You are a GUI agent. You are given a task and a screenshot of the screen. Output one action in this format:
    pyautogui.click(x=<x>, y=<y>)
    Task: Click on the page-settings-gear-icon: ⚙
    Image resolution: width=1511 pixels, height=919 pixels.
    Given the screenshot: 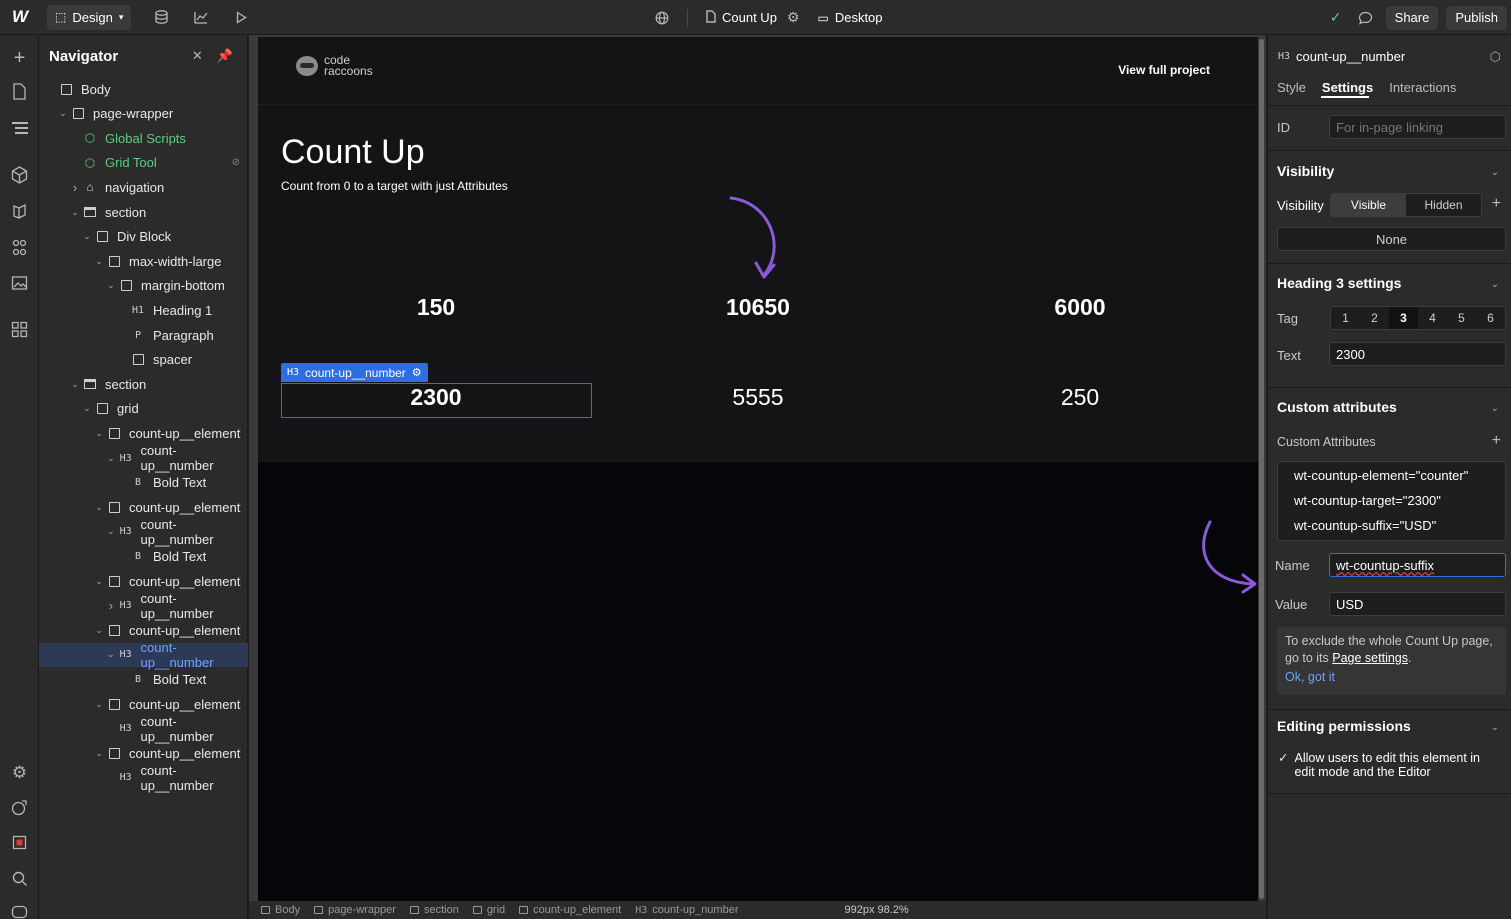 What is the action you would take?
    pyautogui.click(x=793, y=17)
    